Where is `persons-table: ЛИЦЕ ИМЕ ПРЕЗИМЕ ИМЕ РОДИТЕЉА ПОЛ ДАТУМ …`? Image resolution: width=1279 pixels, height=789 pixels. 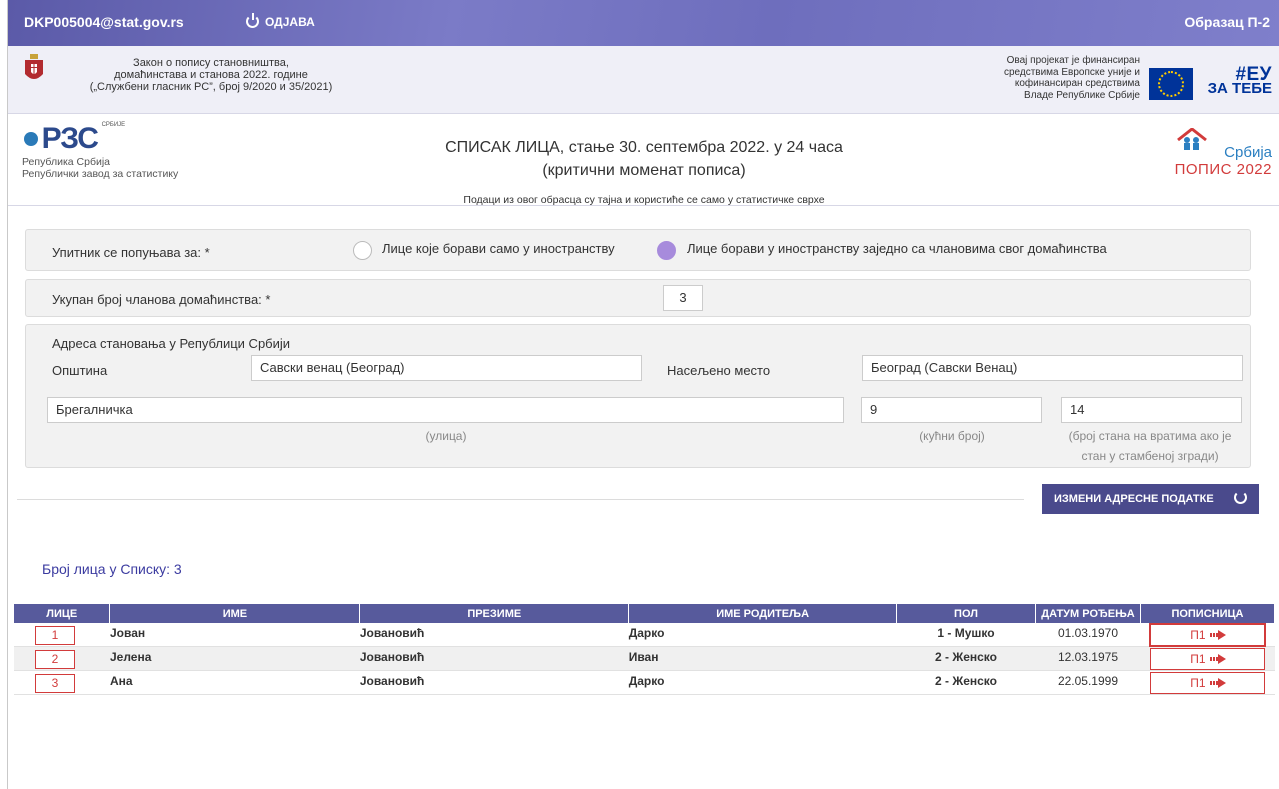 persons-table: ЛИЦЕ ИМЕ ПРЕЗИМЕ ИМЕ РОДИТЕЉА ПОЛ ДАТУМ … is located at coordinates (645, 649).